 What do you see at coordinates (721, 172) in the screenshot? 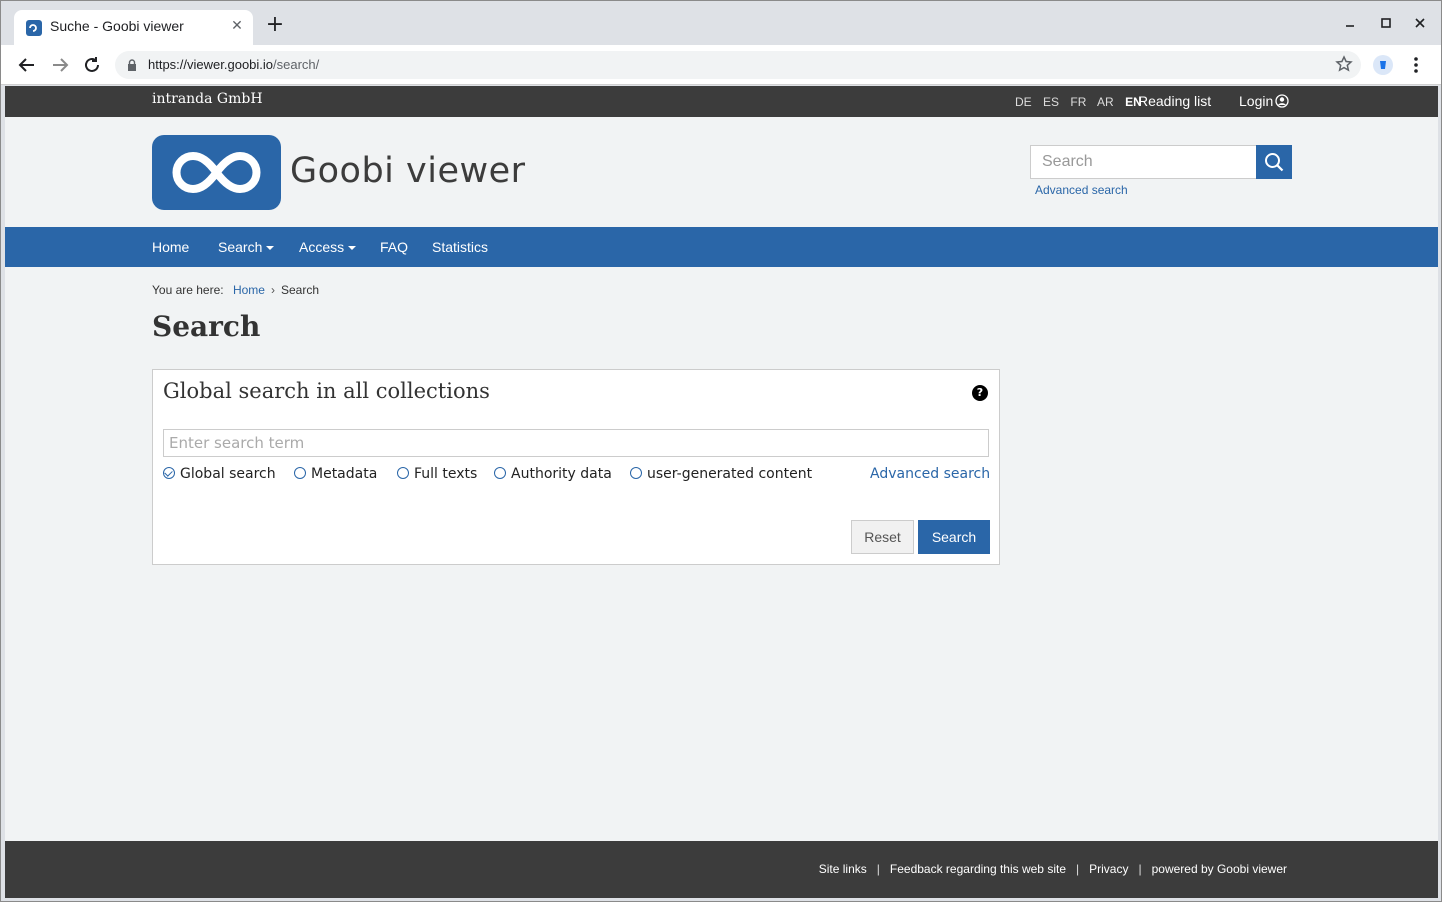
I see `site-header: Goobi viewer Advanced search` at bounding box center [721, 172].